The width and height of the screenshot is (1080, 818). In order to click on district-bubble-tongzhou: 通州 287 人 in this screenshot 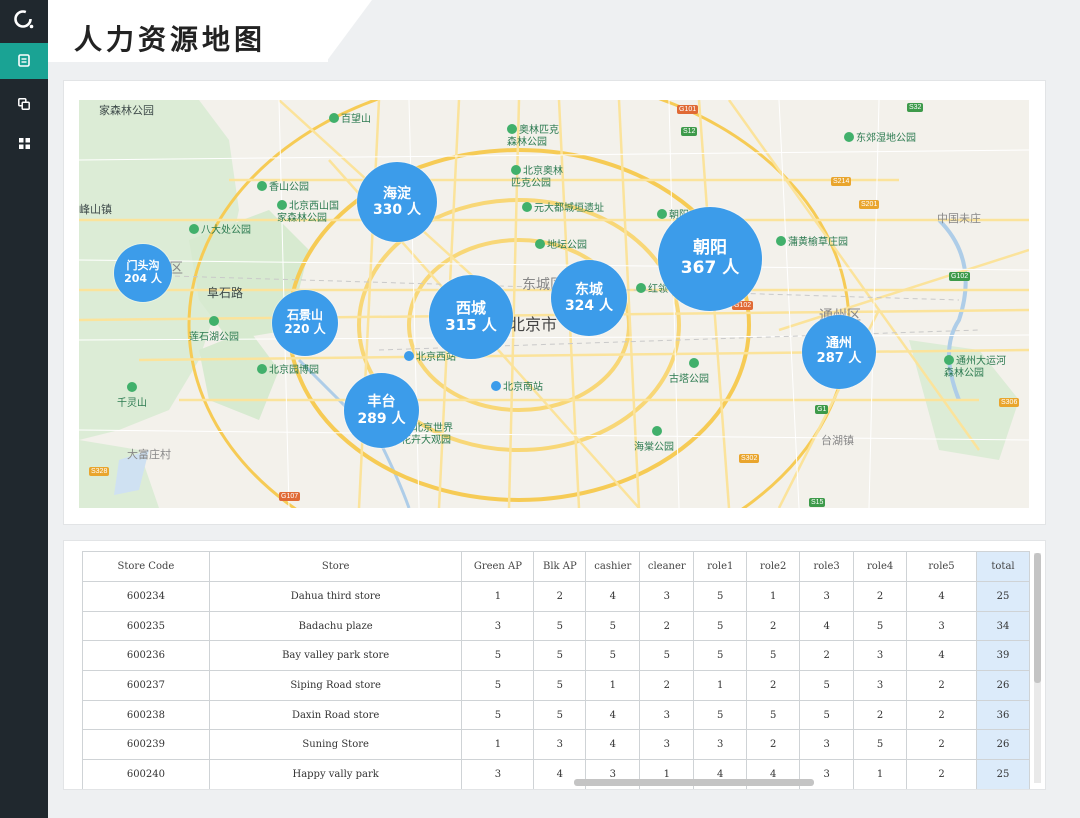, I will do `click(839, 352)`.